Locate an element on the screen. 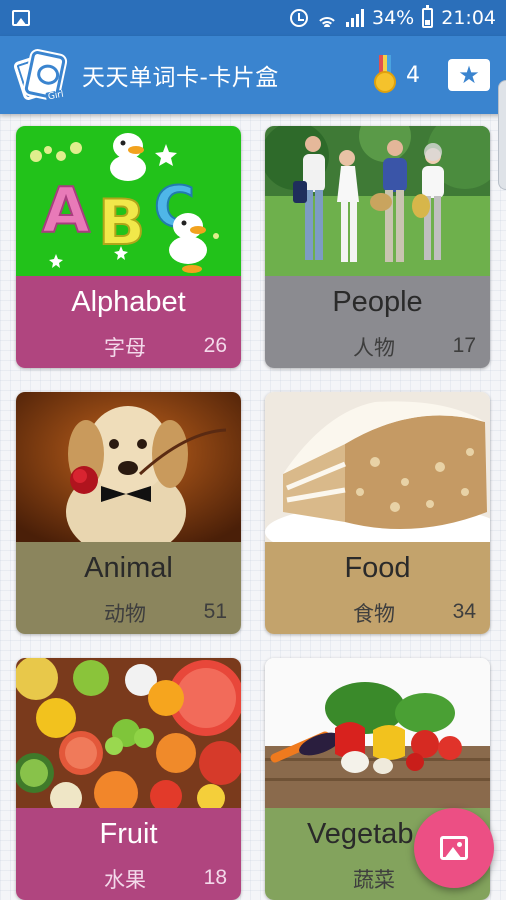  card-food: Food 食物 34 is located at coordinates (377, 513).